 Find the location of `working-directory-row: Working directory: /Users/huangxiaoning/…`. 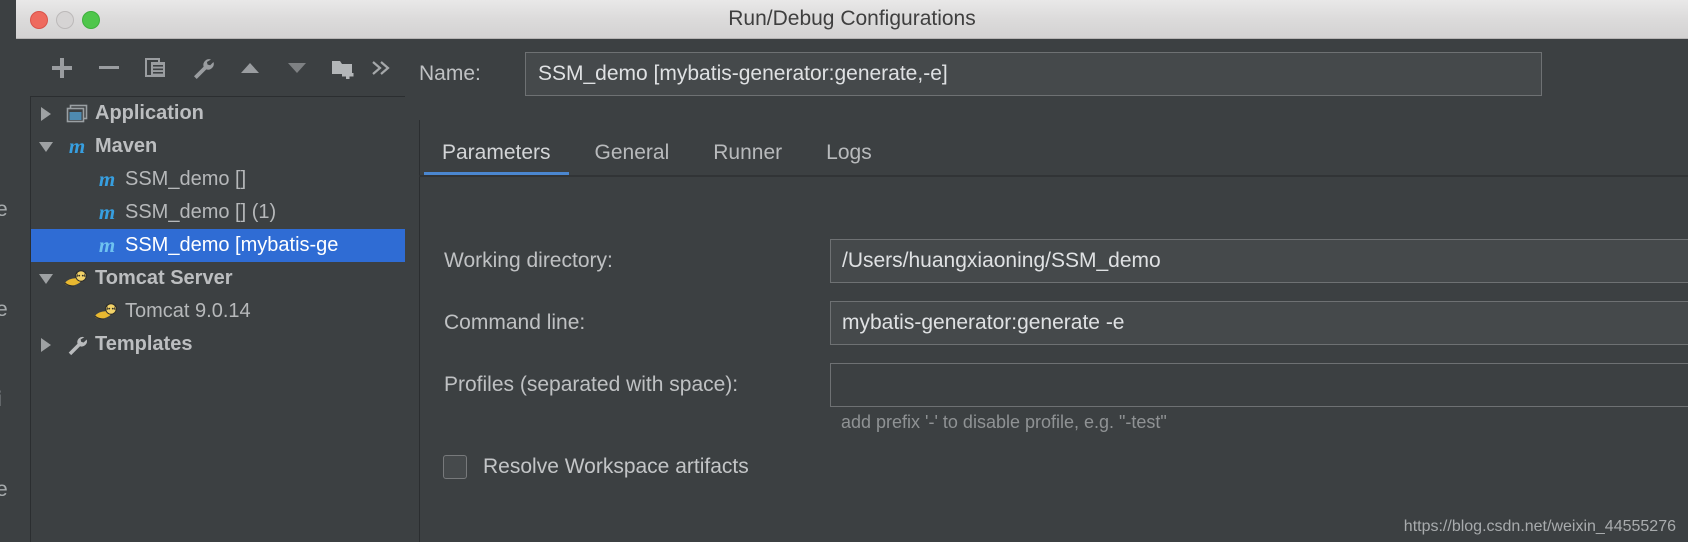

working-directory-row: Working directory: /Users/huangxiaoning/… is located at coordinates (1054, 261).